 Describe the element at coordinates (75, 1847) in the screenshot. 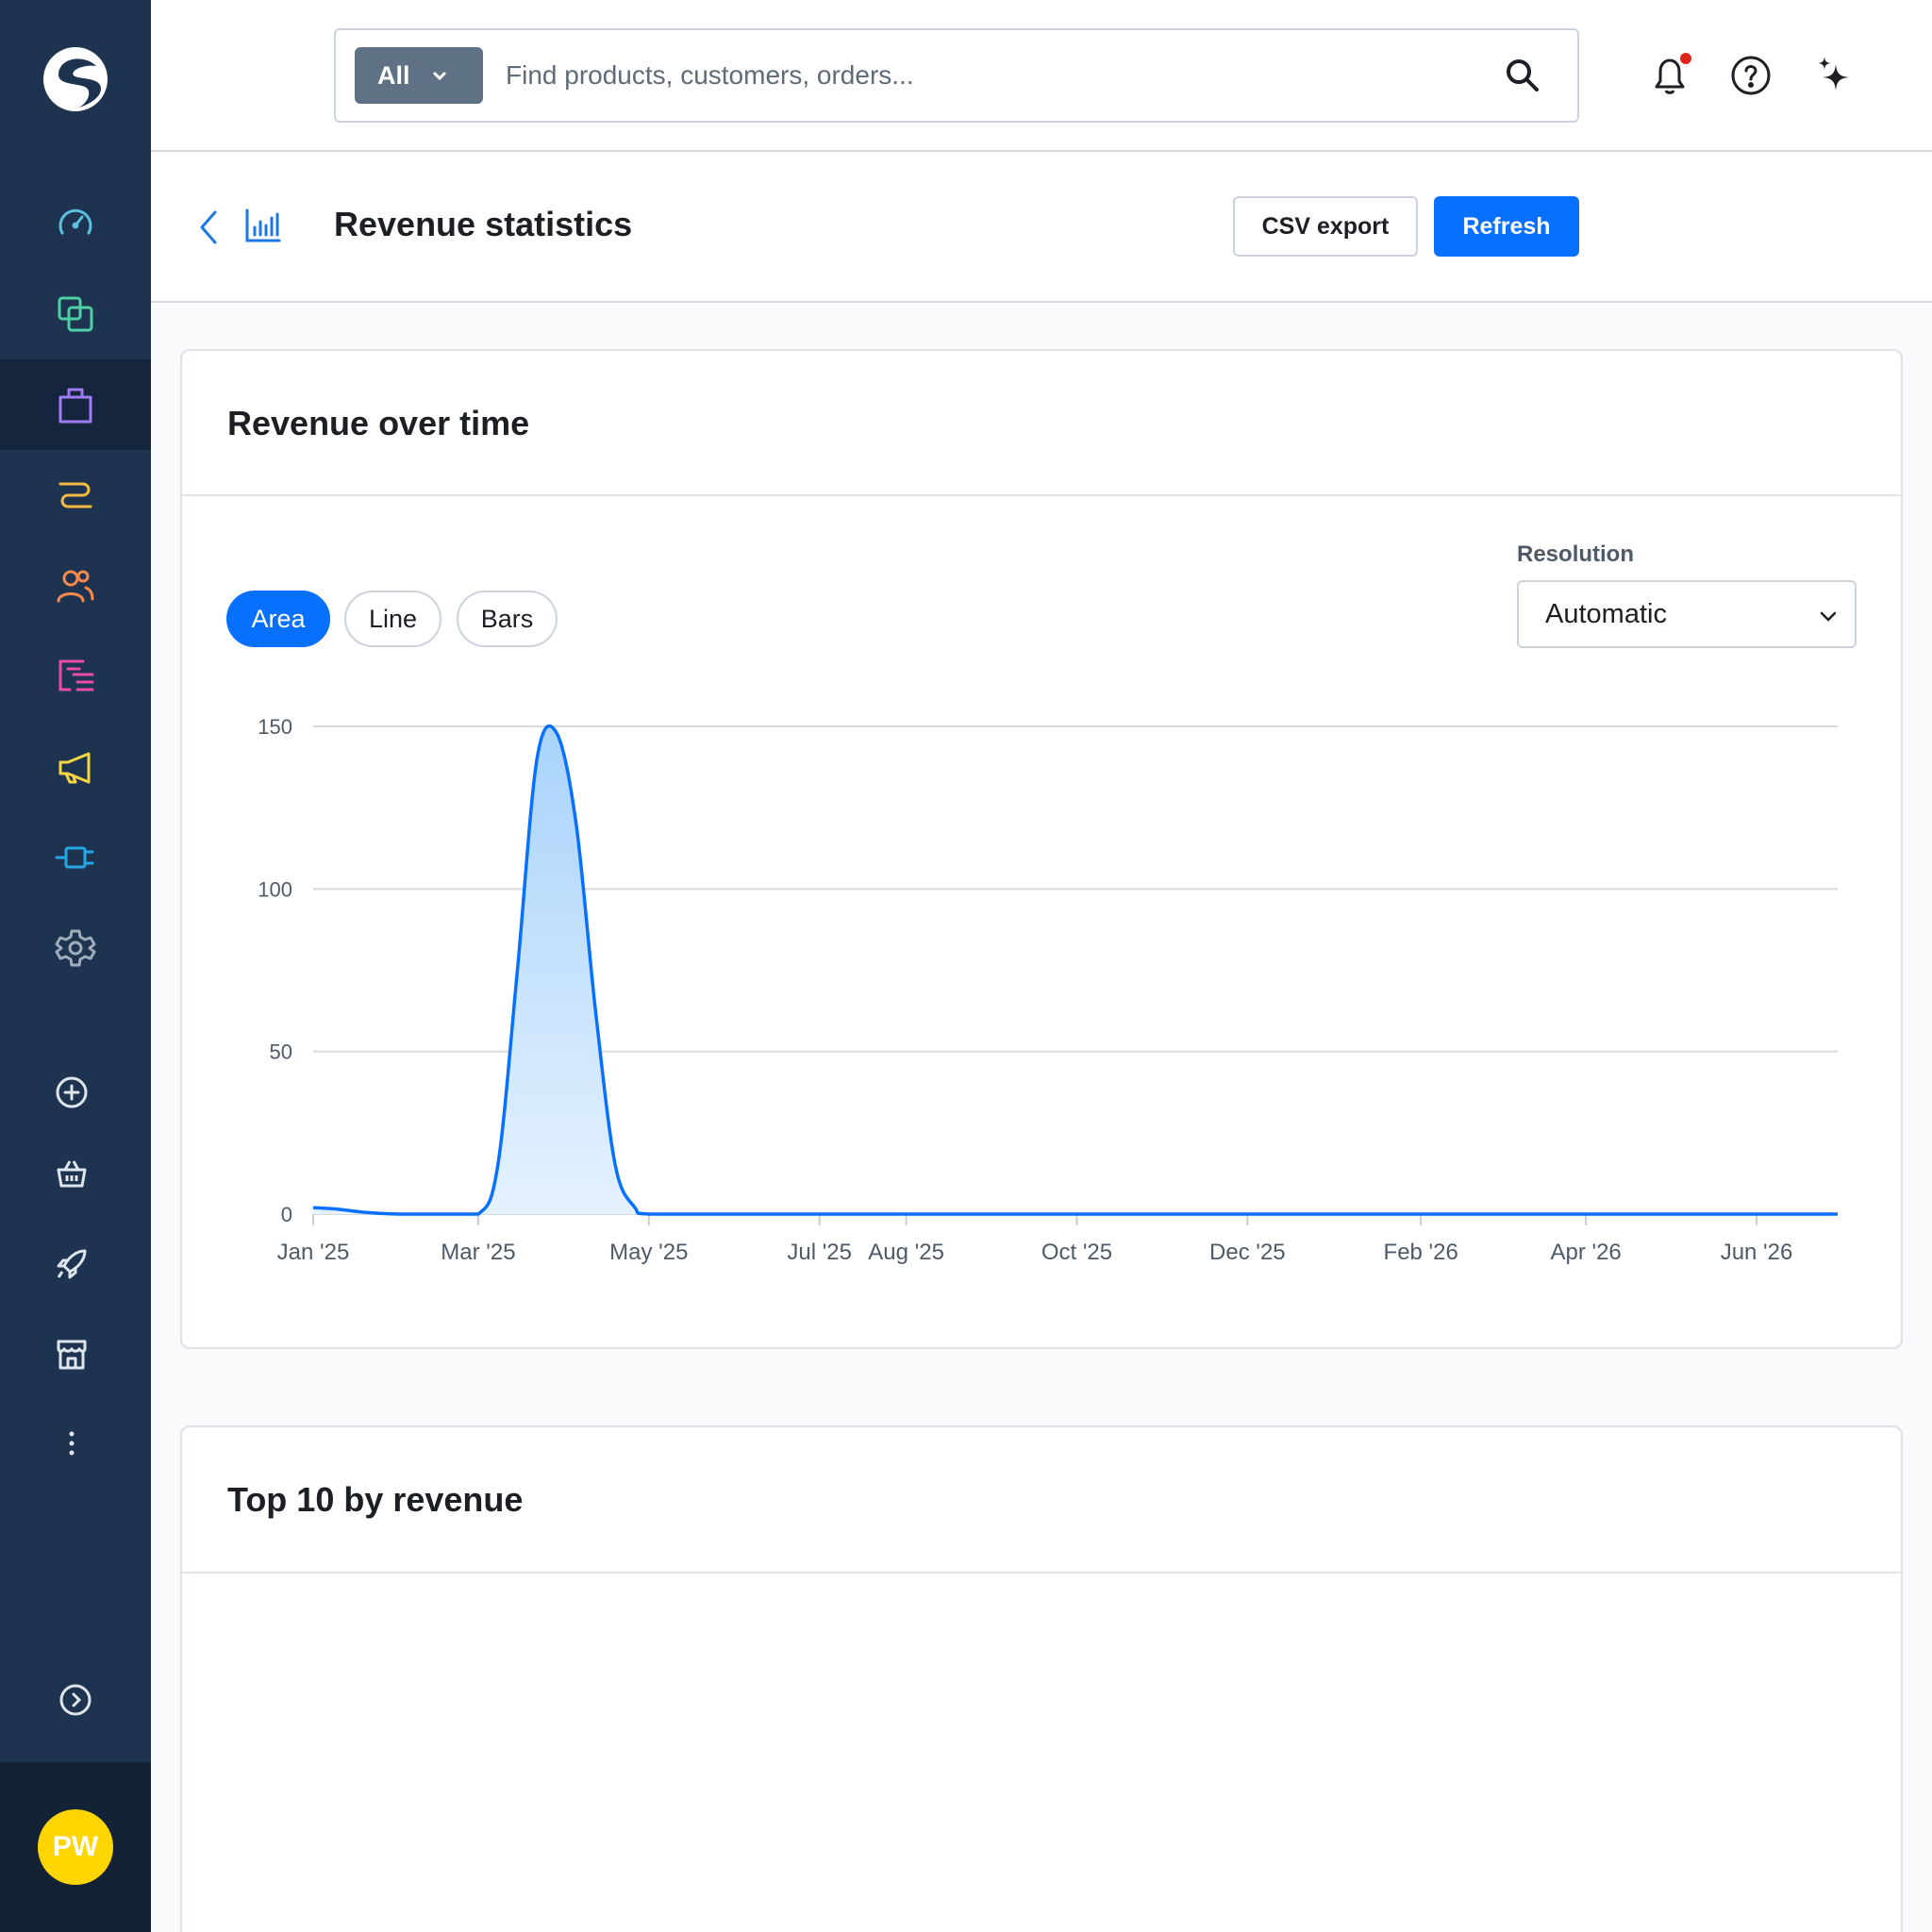

I see `user-avatar: PW` at that location.